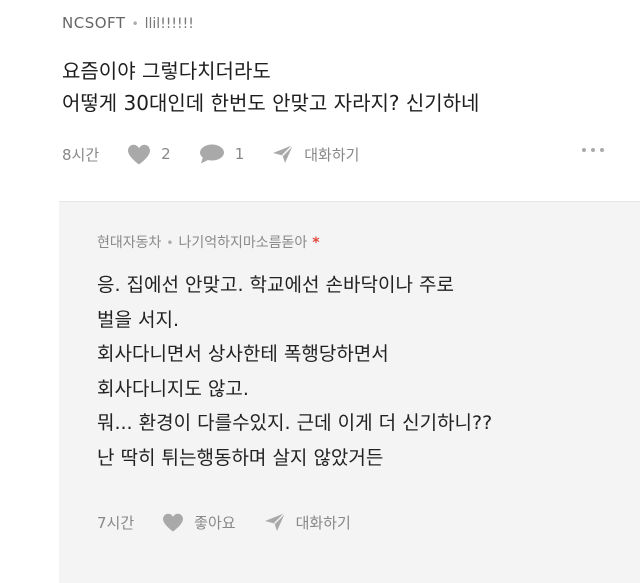  Describe the element at coordinates (243, 354) in the screenshot. I see `reply-line: 회사다니면서 상사한테 폭행당하면서` at that location.